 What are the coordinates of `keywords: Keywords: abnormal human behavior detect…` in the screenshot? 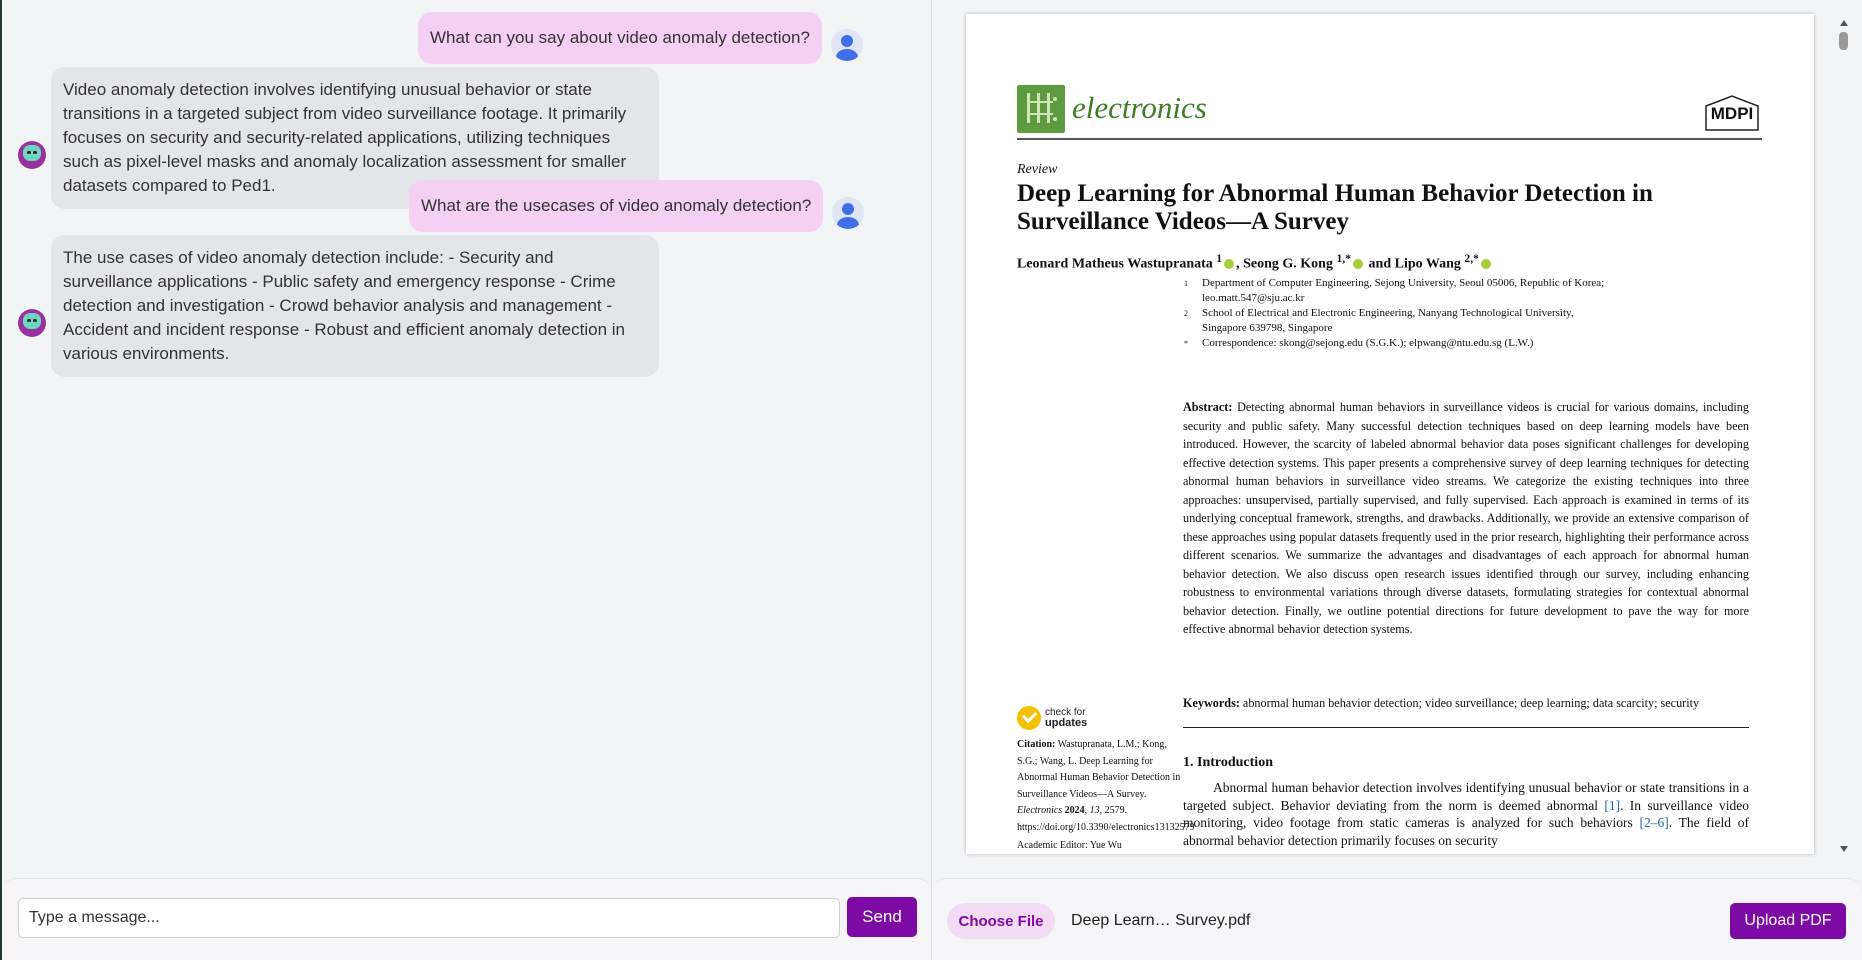 It's located at (1473, 703).